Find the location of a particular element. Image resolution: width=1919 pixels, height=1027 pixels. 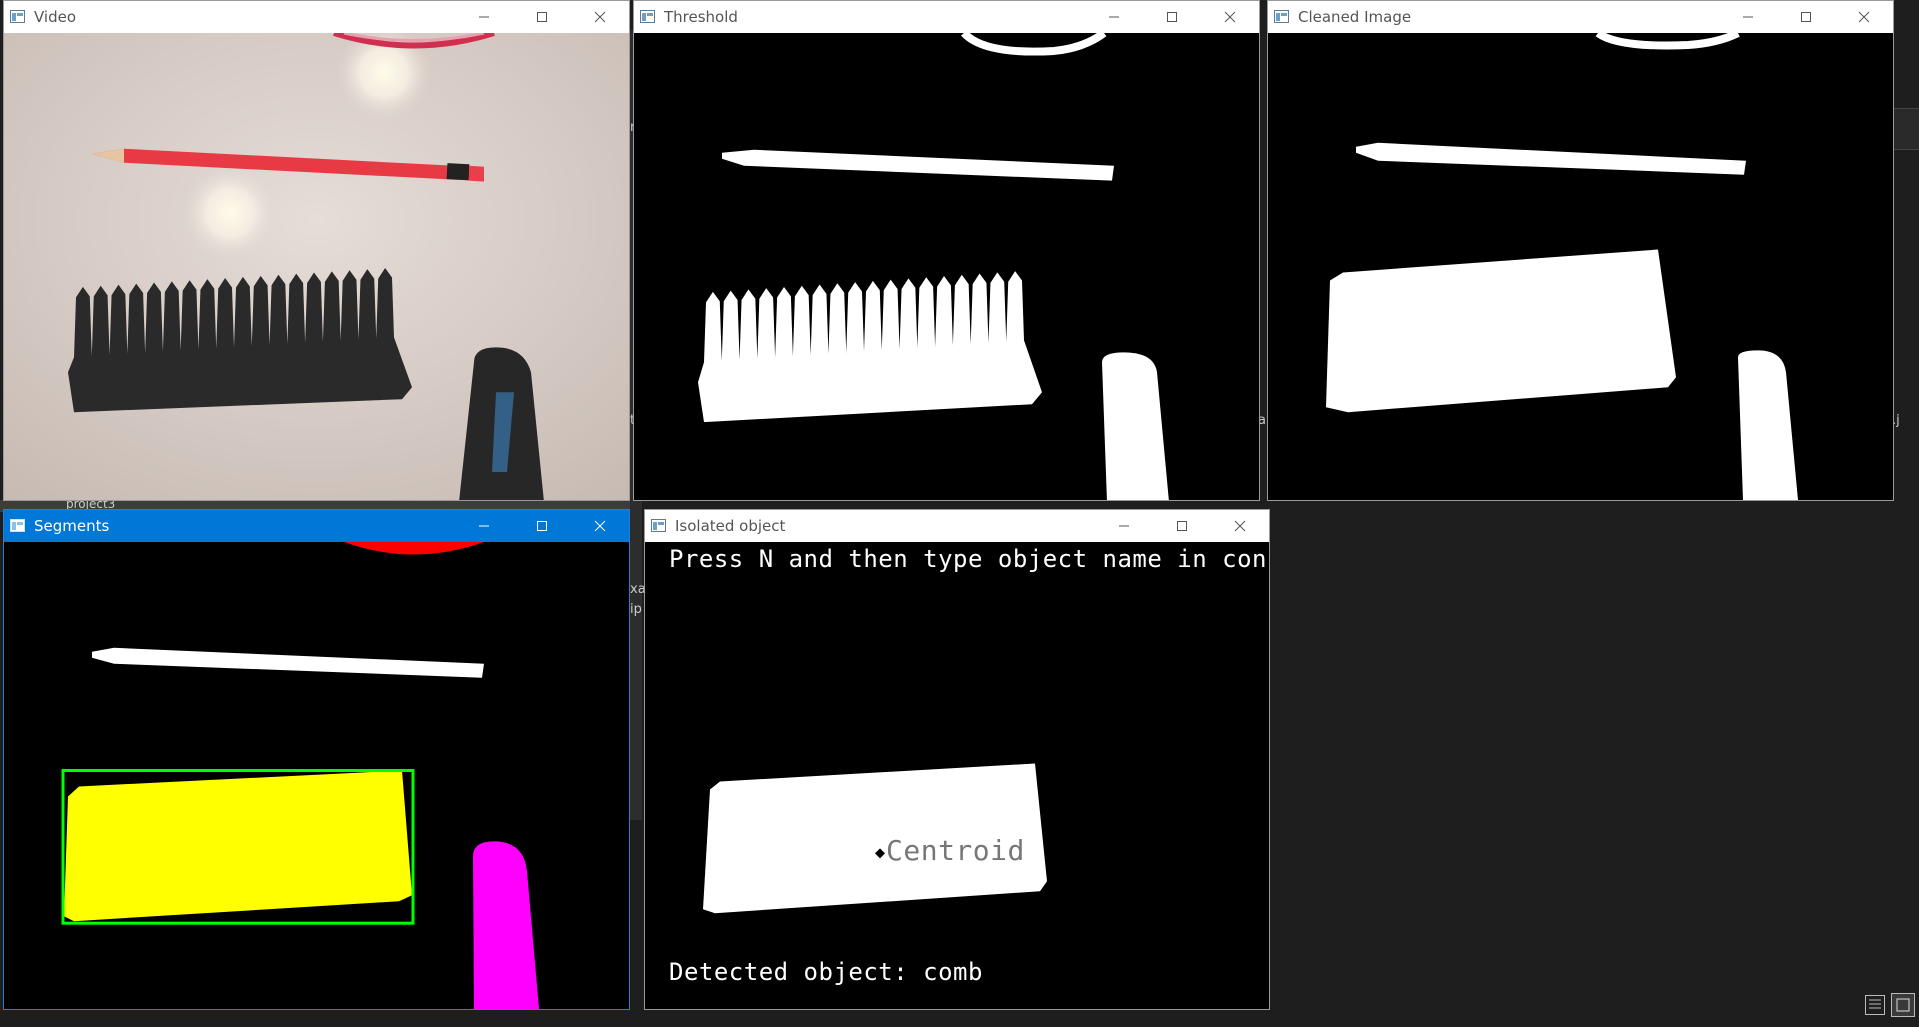

background-fragment: ip is located at coordinates (636, 609).